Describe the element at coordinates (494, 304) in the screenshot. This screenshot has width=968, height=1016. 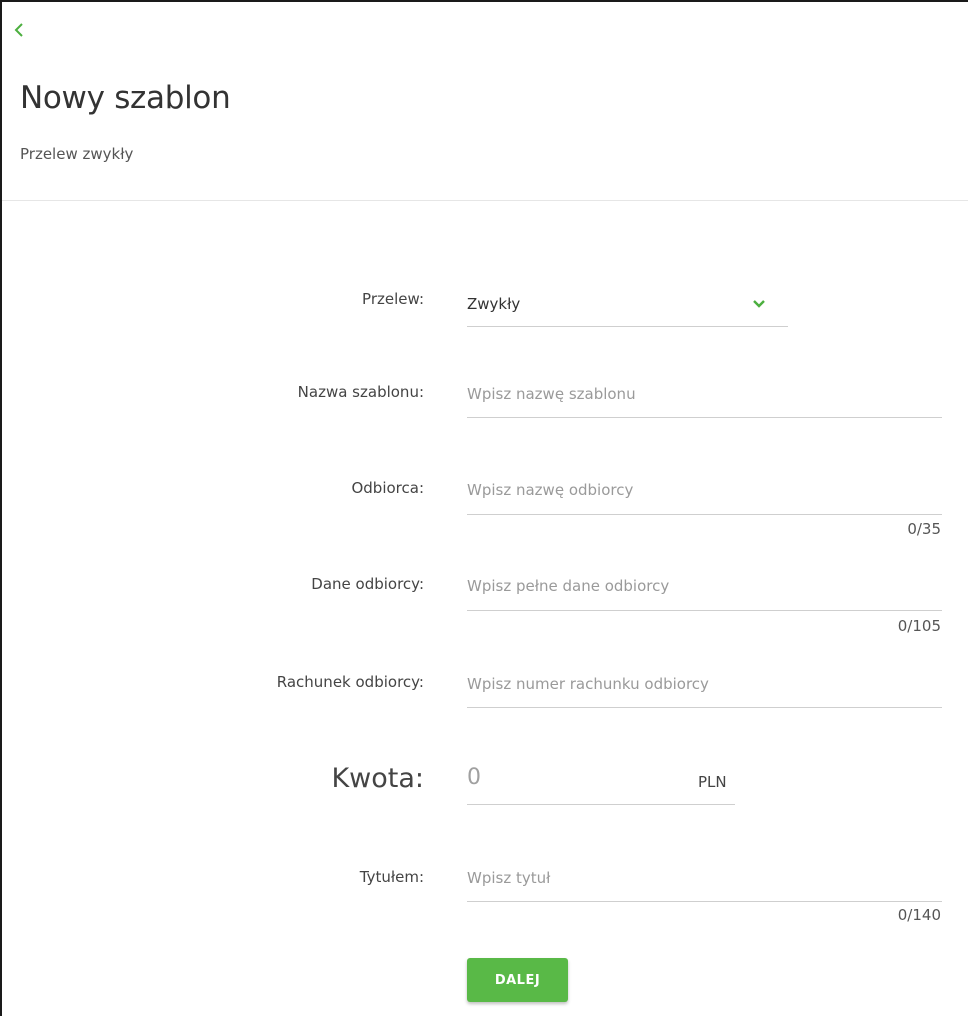
I see `transfer-type-value: Zwykły` at that location.